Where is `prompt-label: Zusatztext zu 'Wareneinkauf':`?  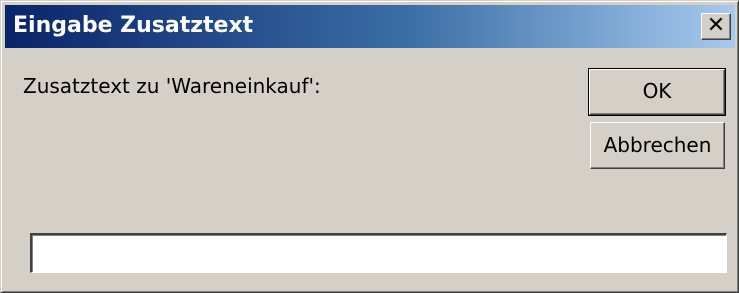 prompt-label: Zusatztext zu 'Wareneinkauf': is located at coordinates (172, 86).